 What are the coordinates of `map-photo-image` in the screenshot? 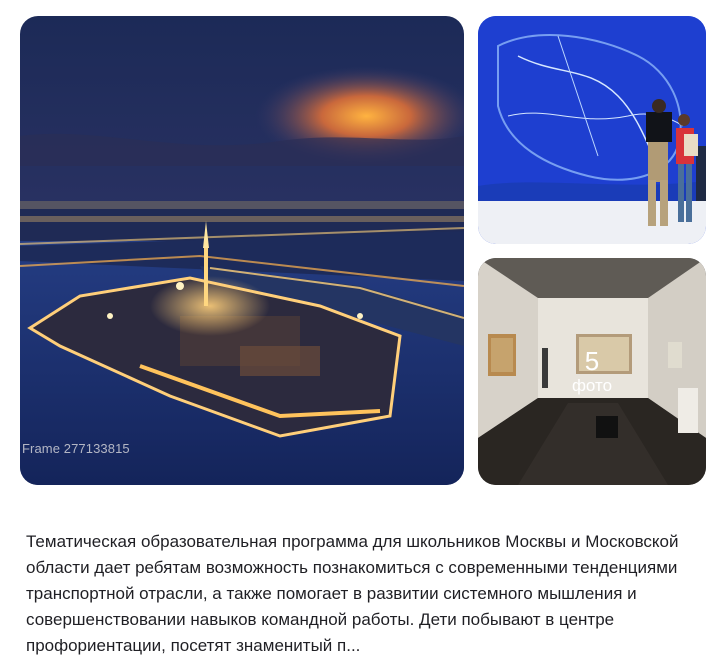 It's located at (592, 130).